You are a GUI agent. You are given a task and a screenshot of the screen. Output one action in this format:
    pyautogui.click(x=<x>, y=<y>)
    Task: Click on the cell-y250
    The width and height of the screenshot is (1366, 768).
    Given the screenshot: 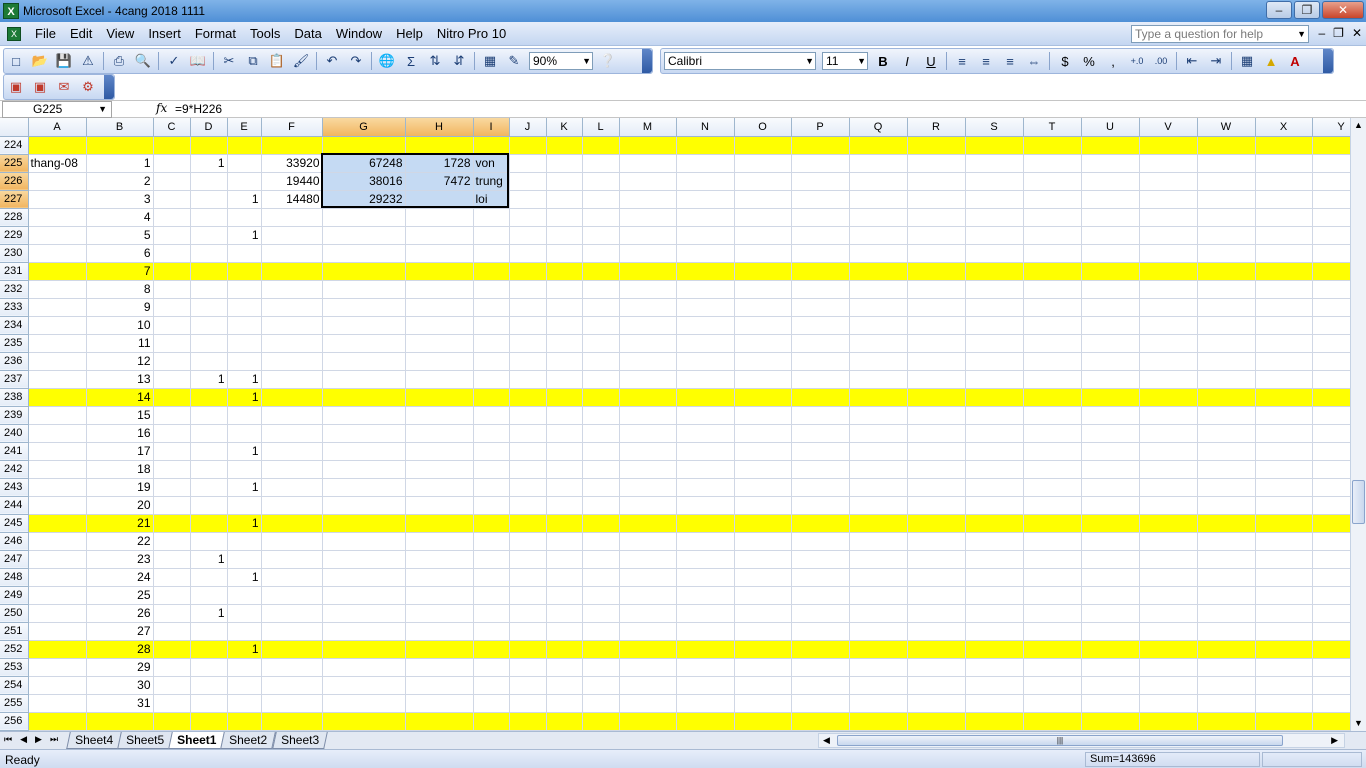 What is the action you would take?
    pyautogui.click(x=1331, y=613)
    